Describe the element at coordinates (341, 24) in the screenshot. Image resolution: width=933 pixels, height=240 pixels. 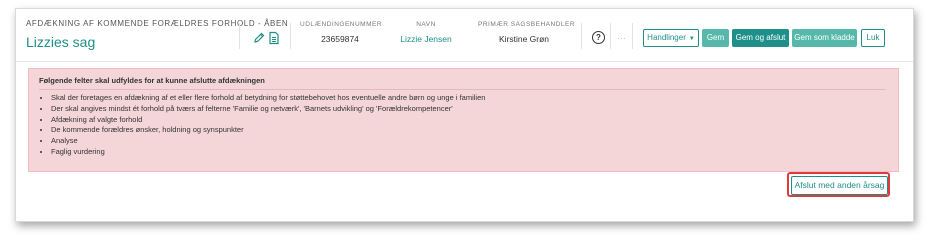
I see `field-label: UDLÆNDINGENUMMER` at that location.